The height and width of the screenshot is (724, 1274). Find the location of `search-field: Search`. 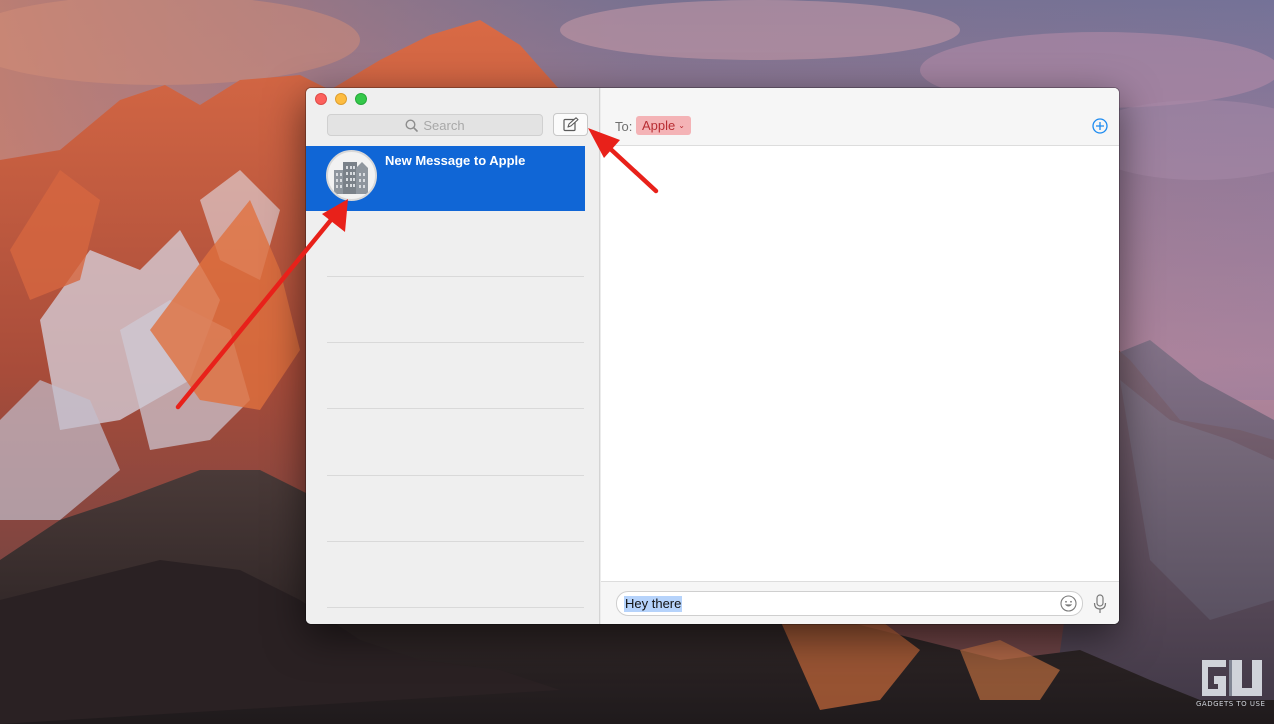

search-field: Search is located at coordinates (435, 125).